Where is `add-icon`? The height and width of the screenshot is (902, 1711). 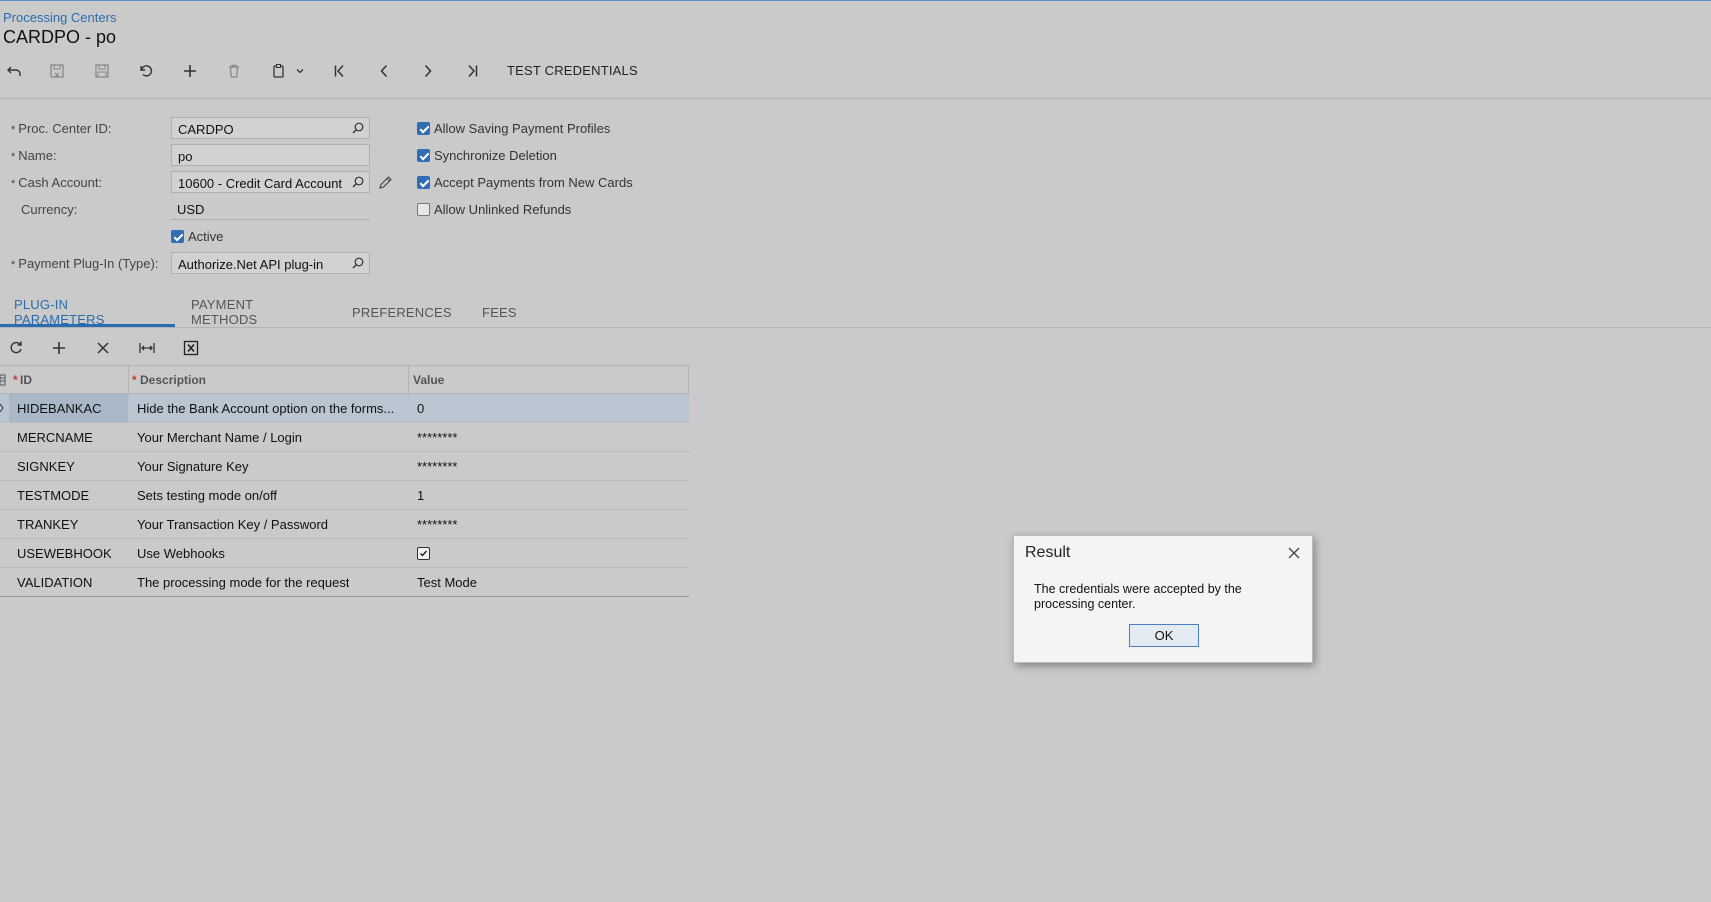
add-icon is located at coordinates (190, 71).